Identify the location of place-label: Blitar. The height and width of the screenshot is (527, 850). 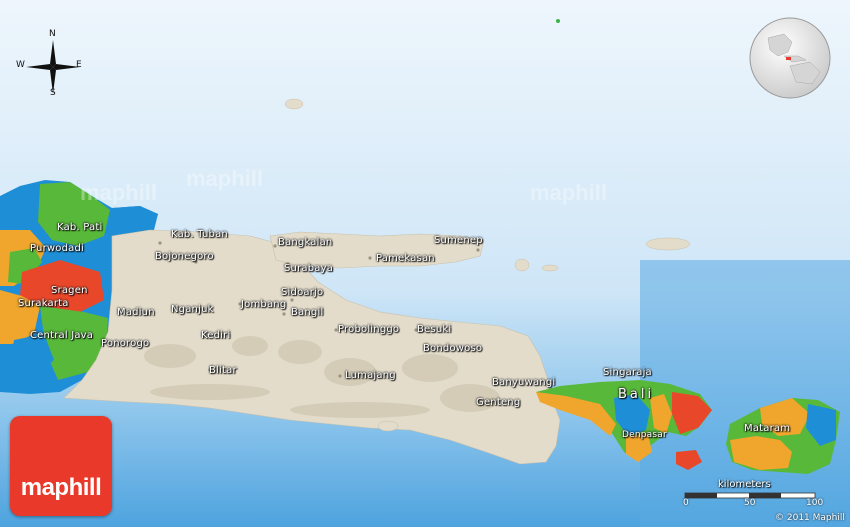
(223, 370).